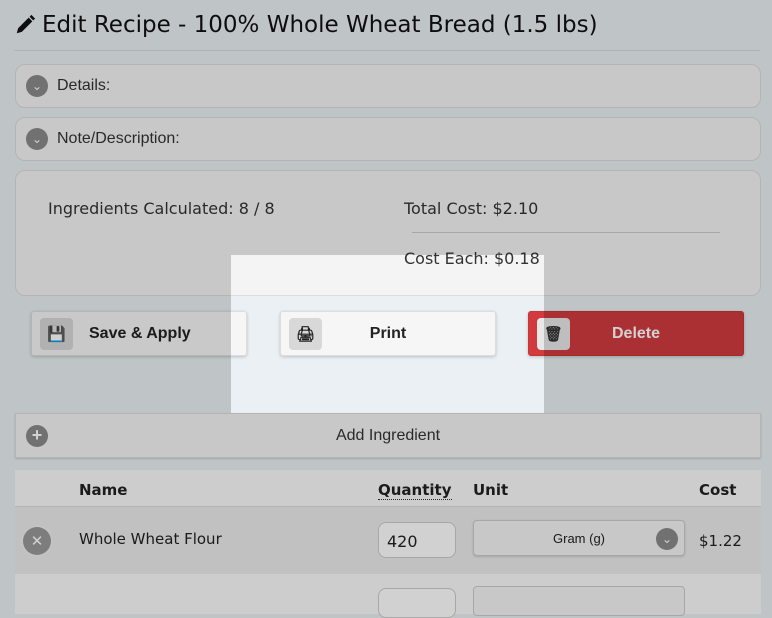  Describe the element at coordinates (566, 232) in the screenshot. I see `summary-divider` at that location.